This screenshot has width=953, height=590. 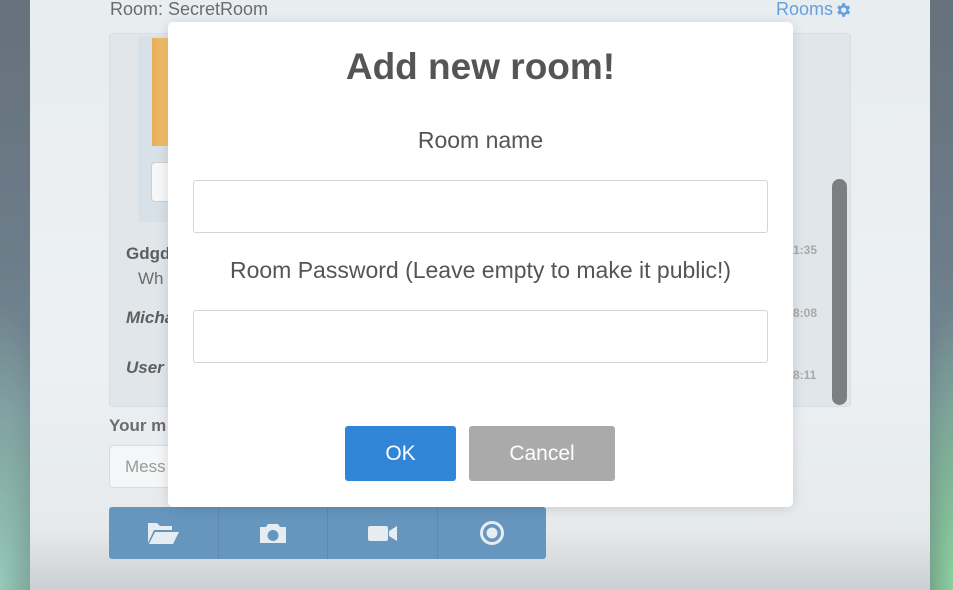 I want to click on room-name-input, so click(x=480, y=206).